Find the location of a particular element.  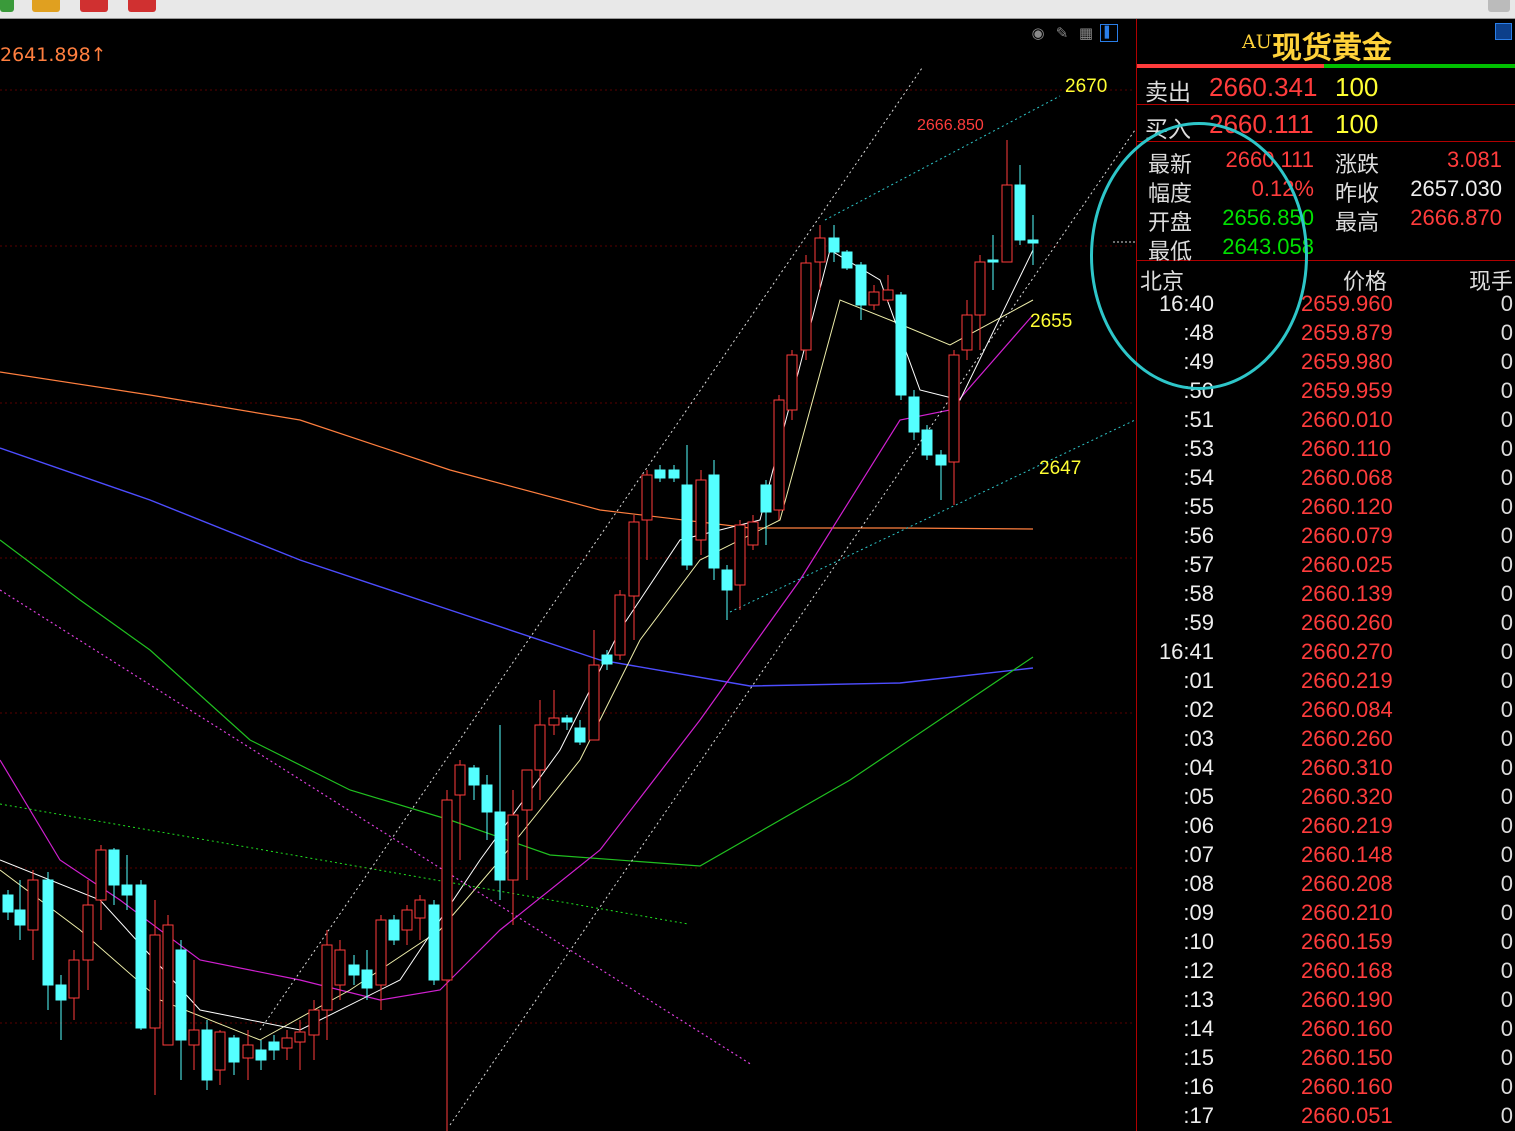

tick-price: 2660.310 is located at coordinates (1347, 767).